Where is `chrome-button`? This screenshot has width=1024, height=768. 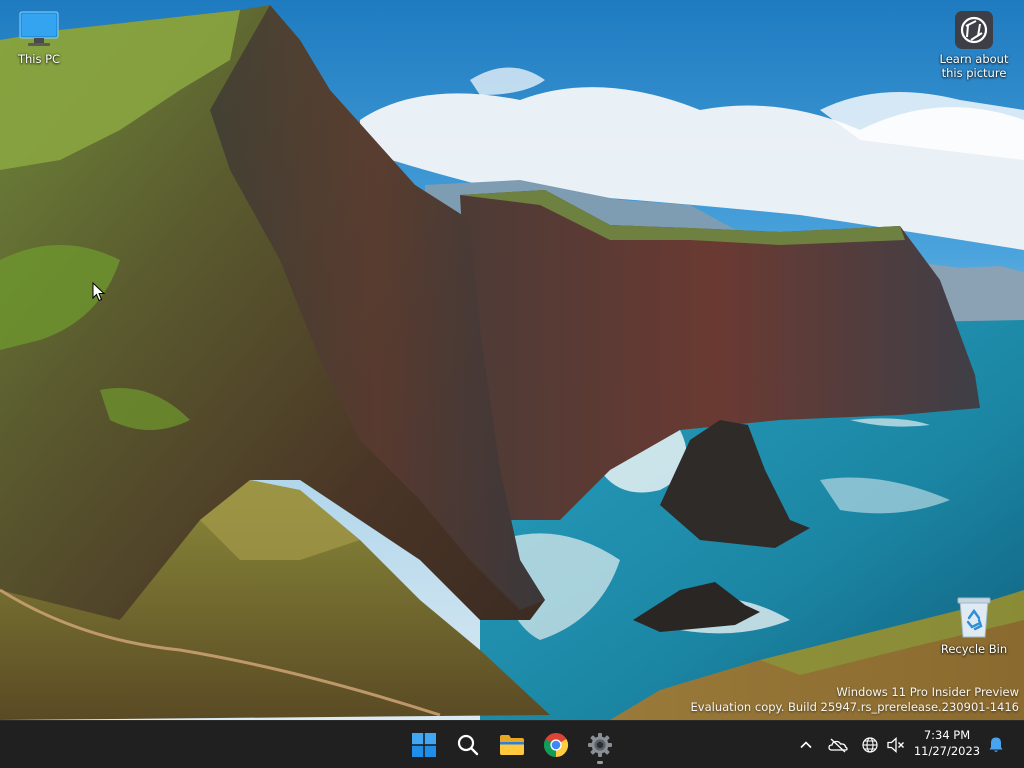 chrome-button is located at coordinates (556, 745).